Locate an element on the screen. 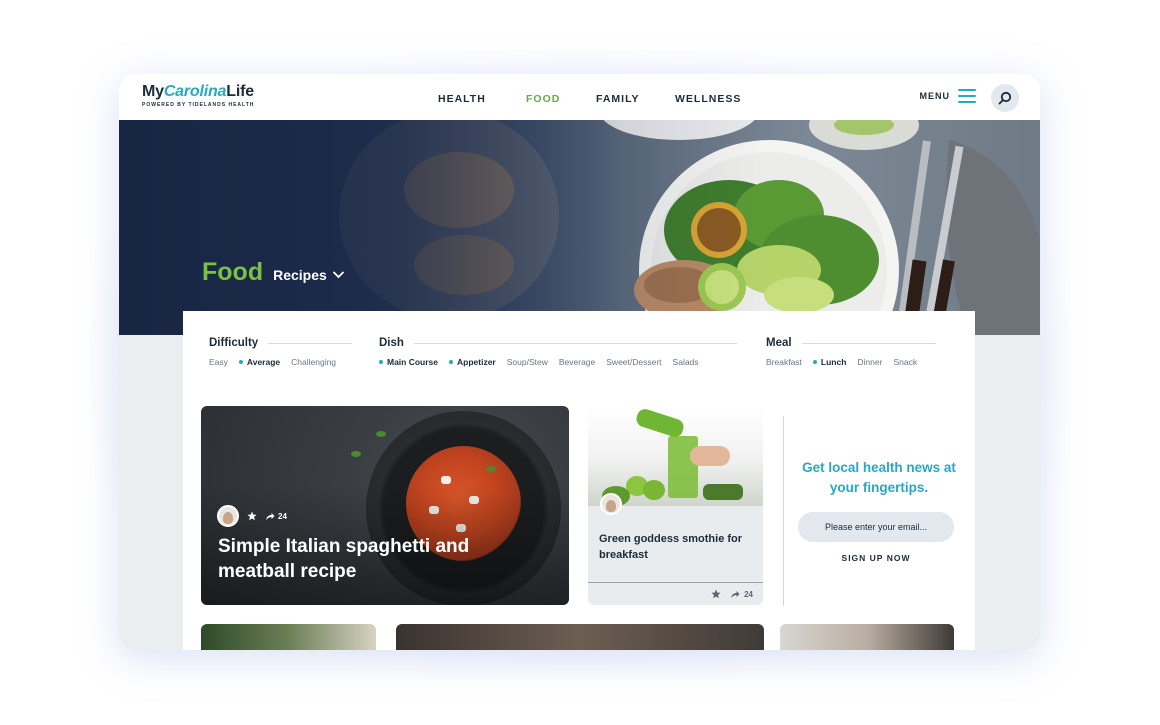  nav-health: HEALTH is located at coordinates (462, 99).